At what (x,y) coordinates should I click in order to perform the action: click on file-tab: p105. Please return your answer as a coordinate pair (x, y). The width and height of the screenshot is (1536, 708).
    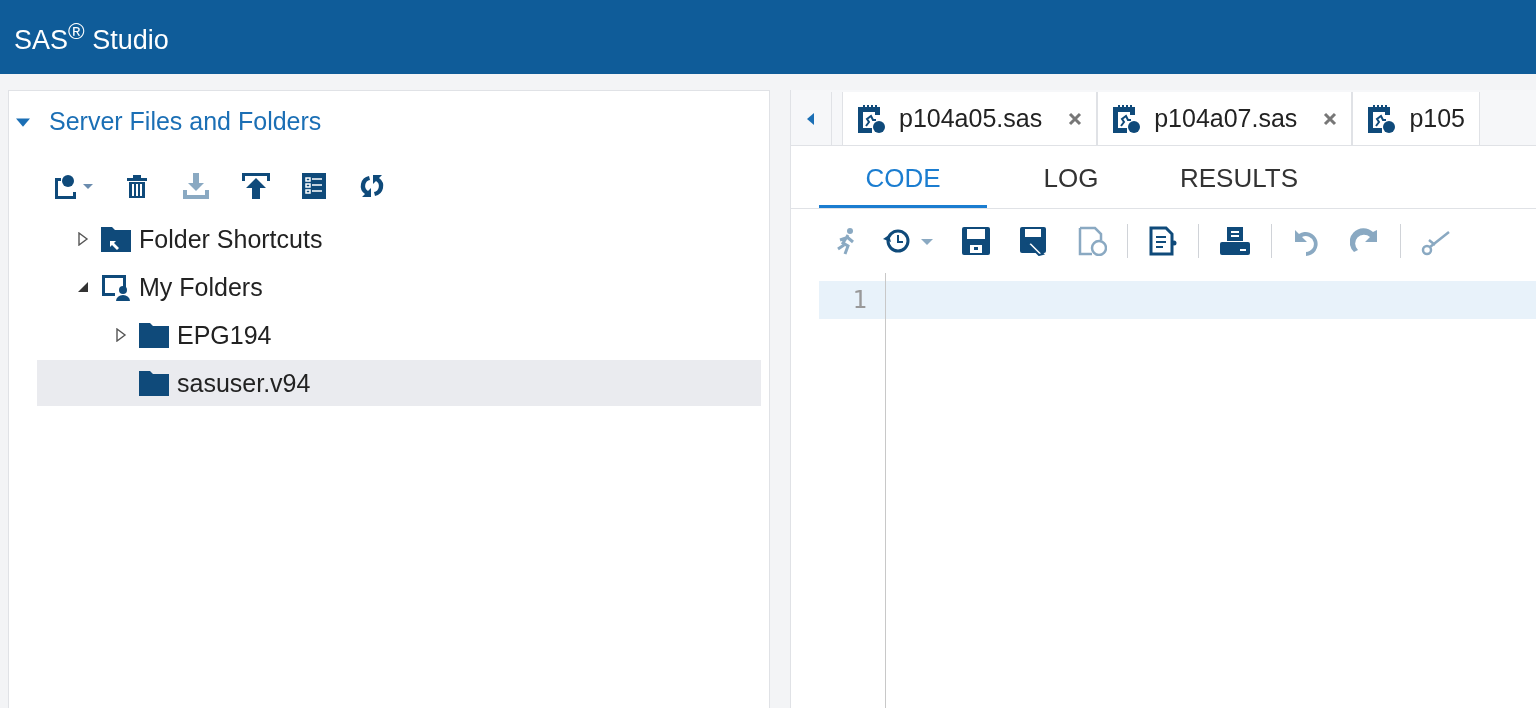
    Looking at the image, I should click on (1416, 118).